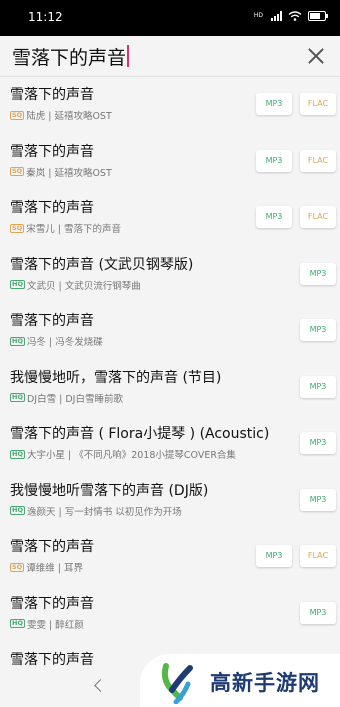  I want to click on status-time: 11:12, so click(45, 17).